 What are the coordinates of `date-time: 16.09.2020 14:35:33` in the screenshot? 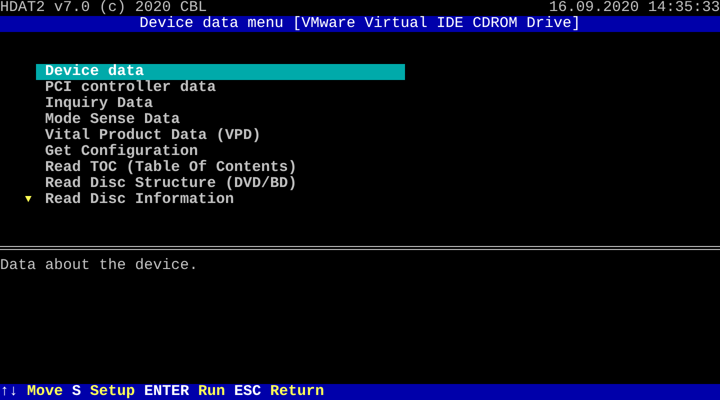 It's located at (634, 8).